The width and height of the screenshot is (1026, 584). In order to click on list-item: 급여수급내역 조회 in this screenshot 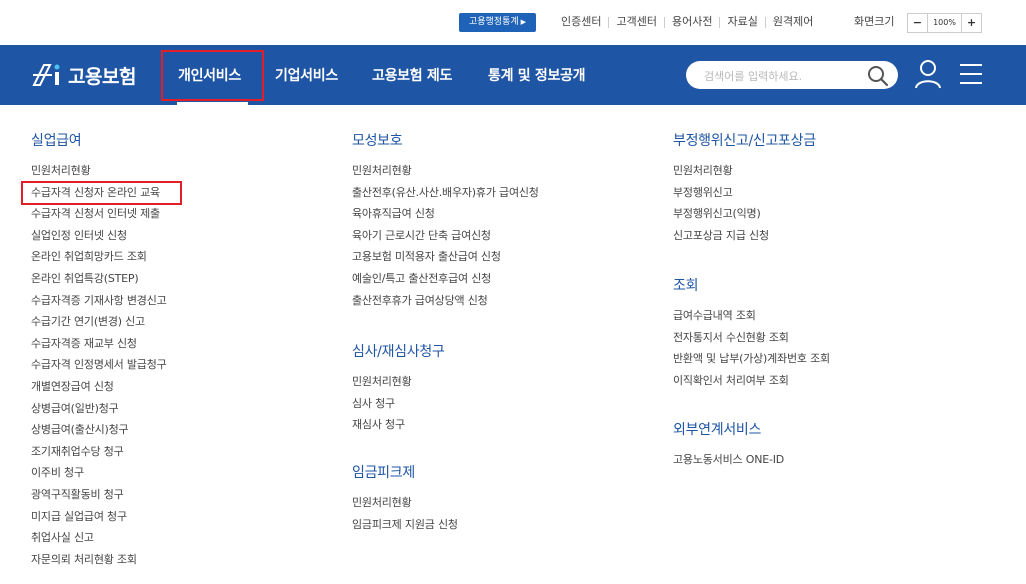, I will do `click(751, 318)`.